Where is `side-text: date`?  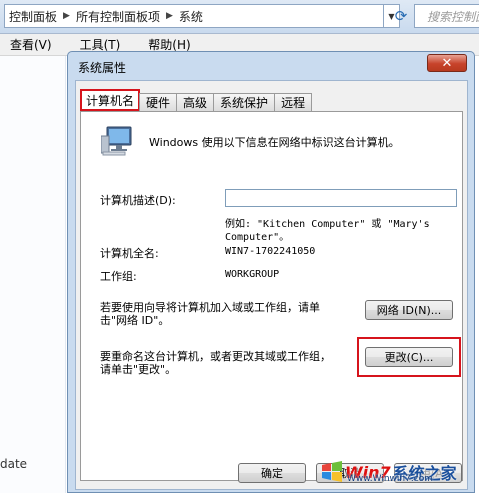 side-text: date is located at coordinates (14, 464).